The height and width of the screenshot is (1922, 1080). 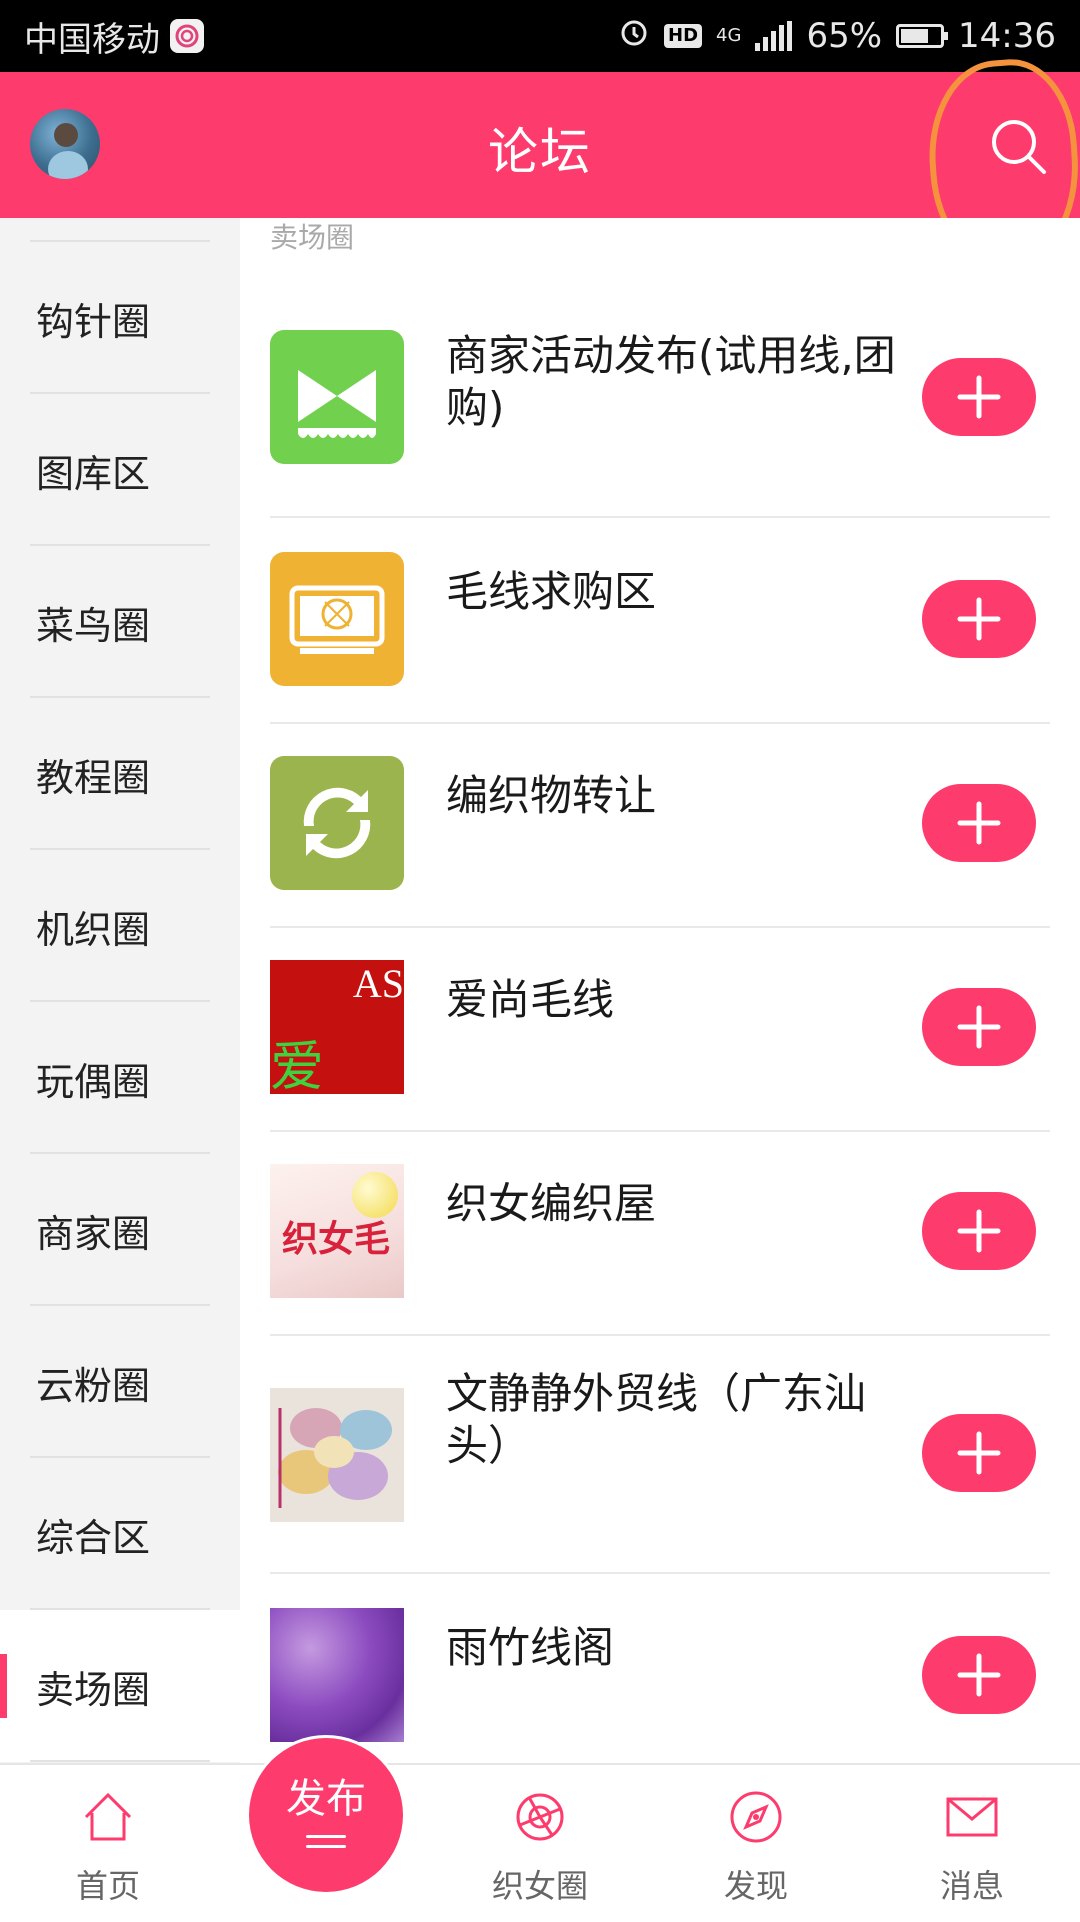 I want to click on sidebar-item-crochet: 钩针圈, so click(x=120, y=318).